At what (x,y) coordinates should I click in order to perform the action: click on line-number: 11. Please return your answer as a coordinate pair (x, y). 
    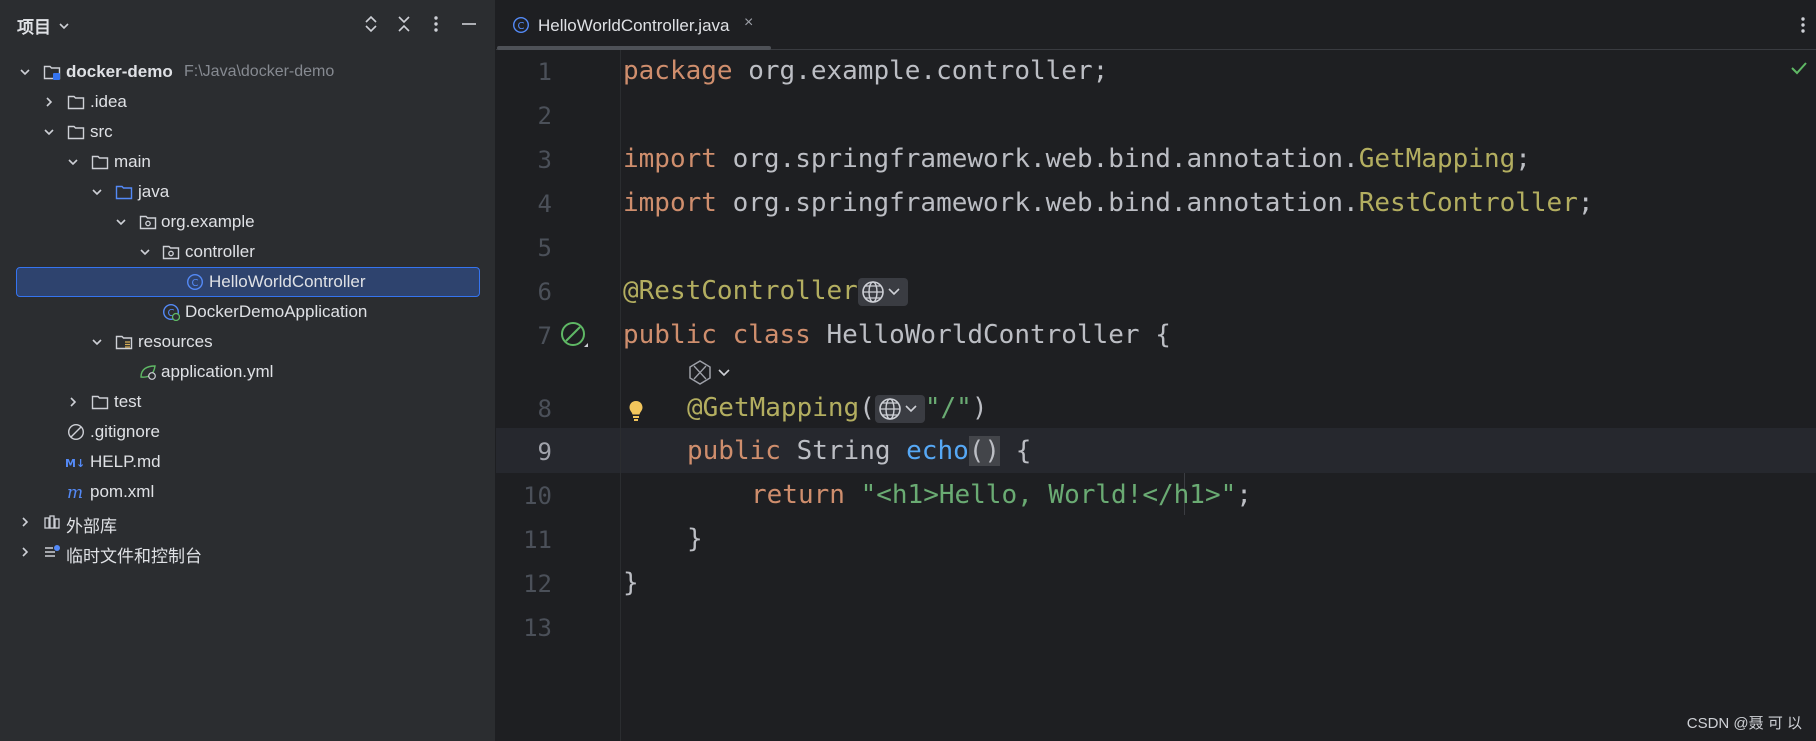
    Looking at the image, I should click on (537, 540).